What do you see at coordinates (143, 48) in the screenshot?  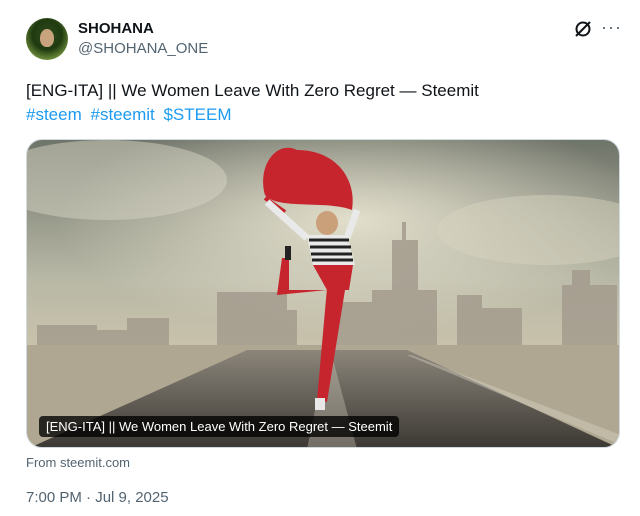 I see `author-handle: @SHOHANA_ONE` at bounding box center [143, 48].